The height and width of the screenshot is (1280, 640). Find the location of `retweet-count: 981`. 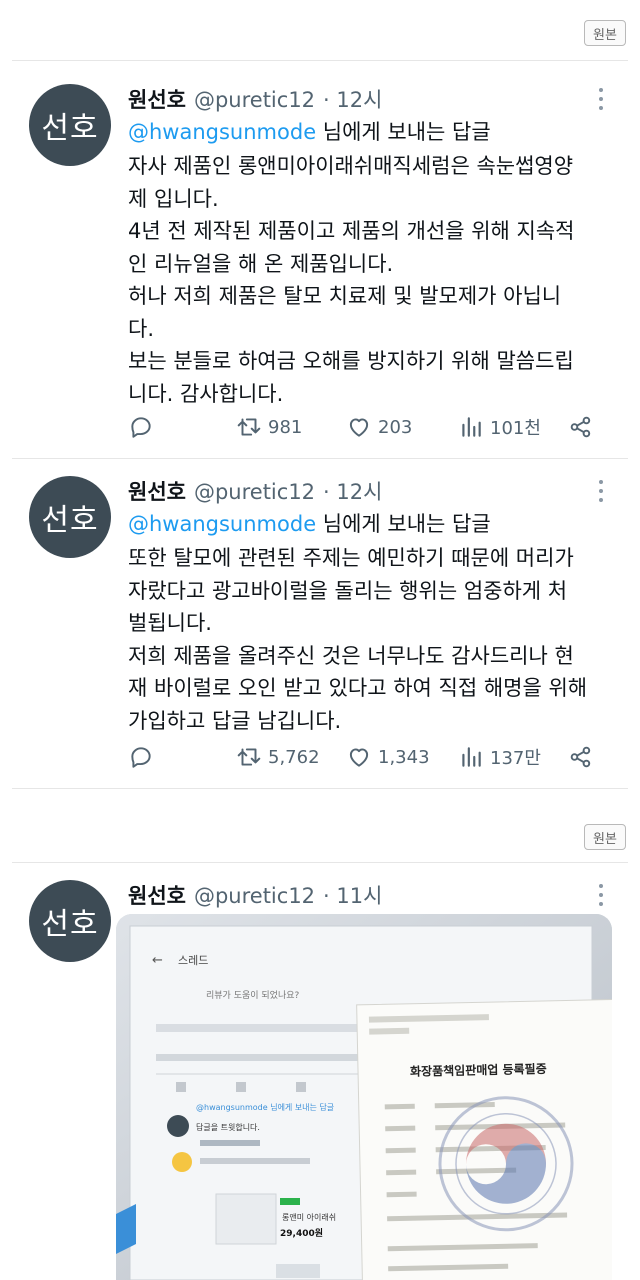

retweet-count: 981 is located at coordinates (285, 427).